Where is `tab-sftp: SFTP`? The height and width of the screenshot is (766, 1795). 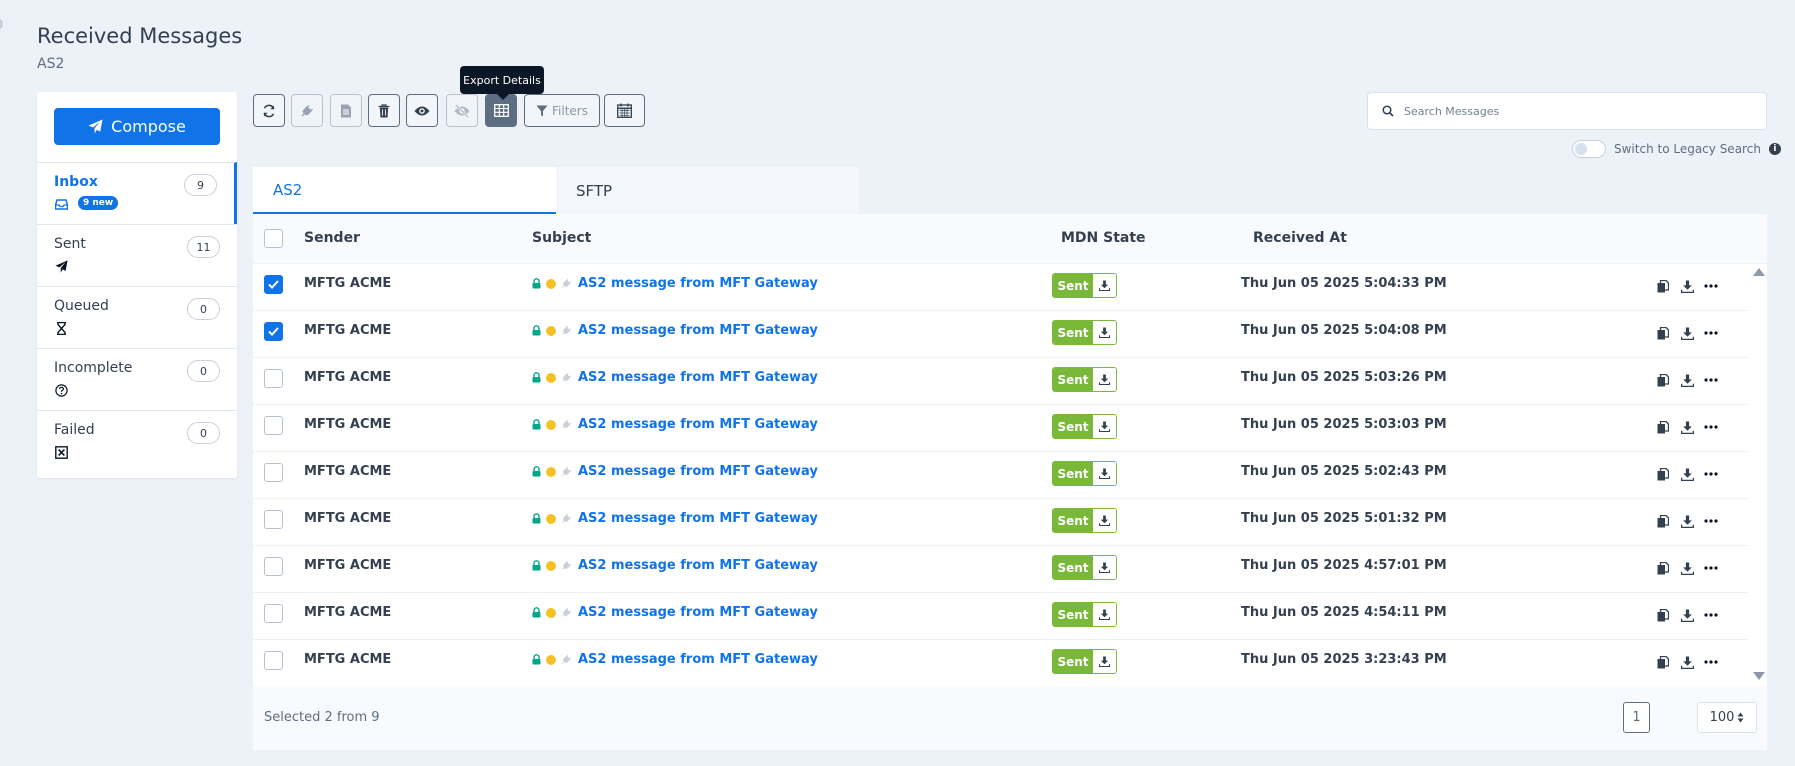
tab-sftp: SFTP is located at coordinates (707, 190).